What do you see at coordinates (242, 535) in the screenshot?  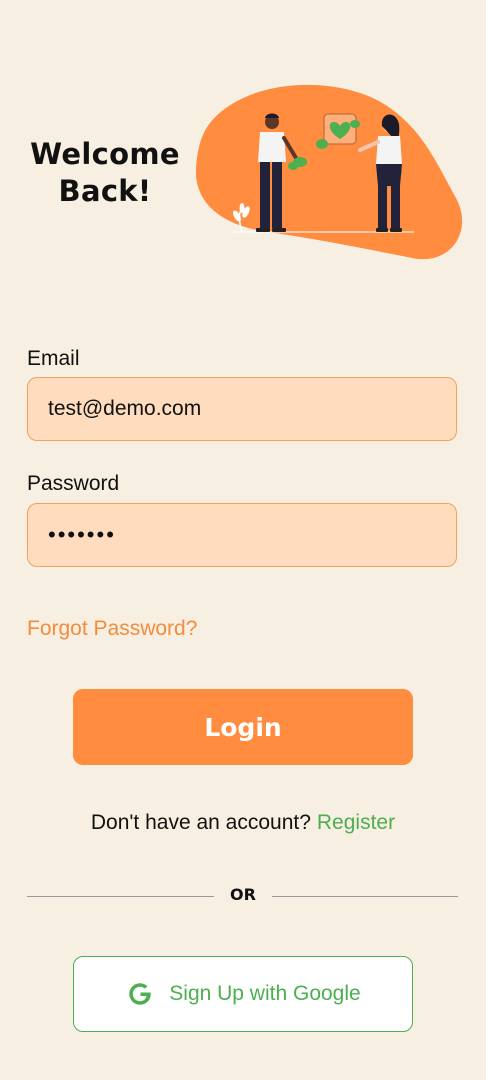 I see `password-field` at bounding box center [242, 535].